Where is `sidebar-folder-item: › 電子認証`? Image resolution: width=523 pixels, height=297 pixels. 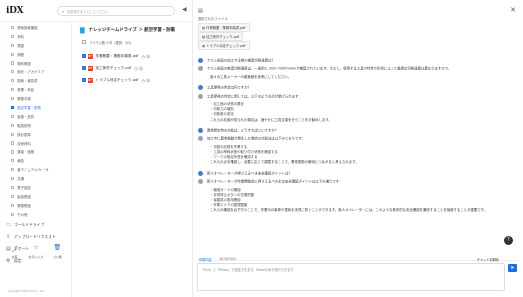 sidebar-folder-item: › 電子認証 is located at coordinates (35, 187).